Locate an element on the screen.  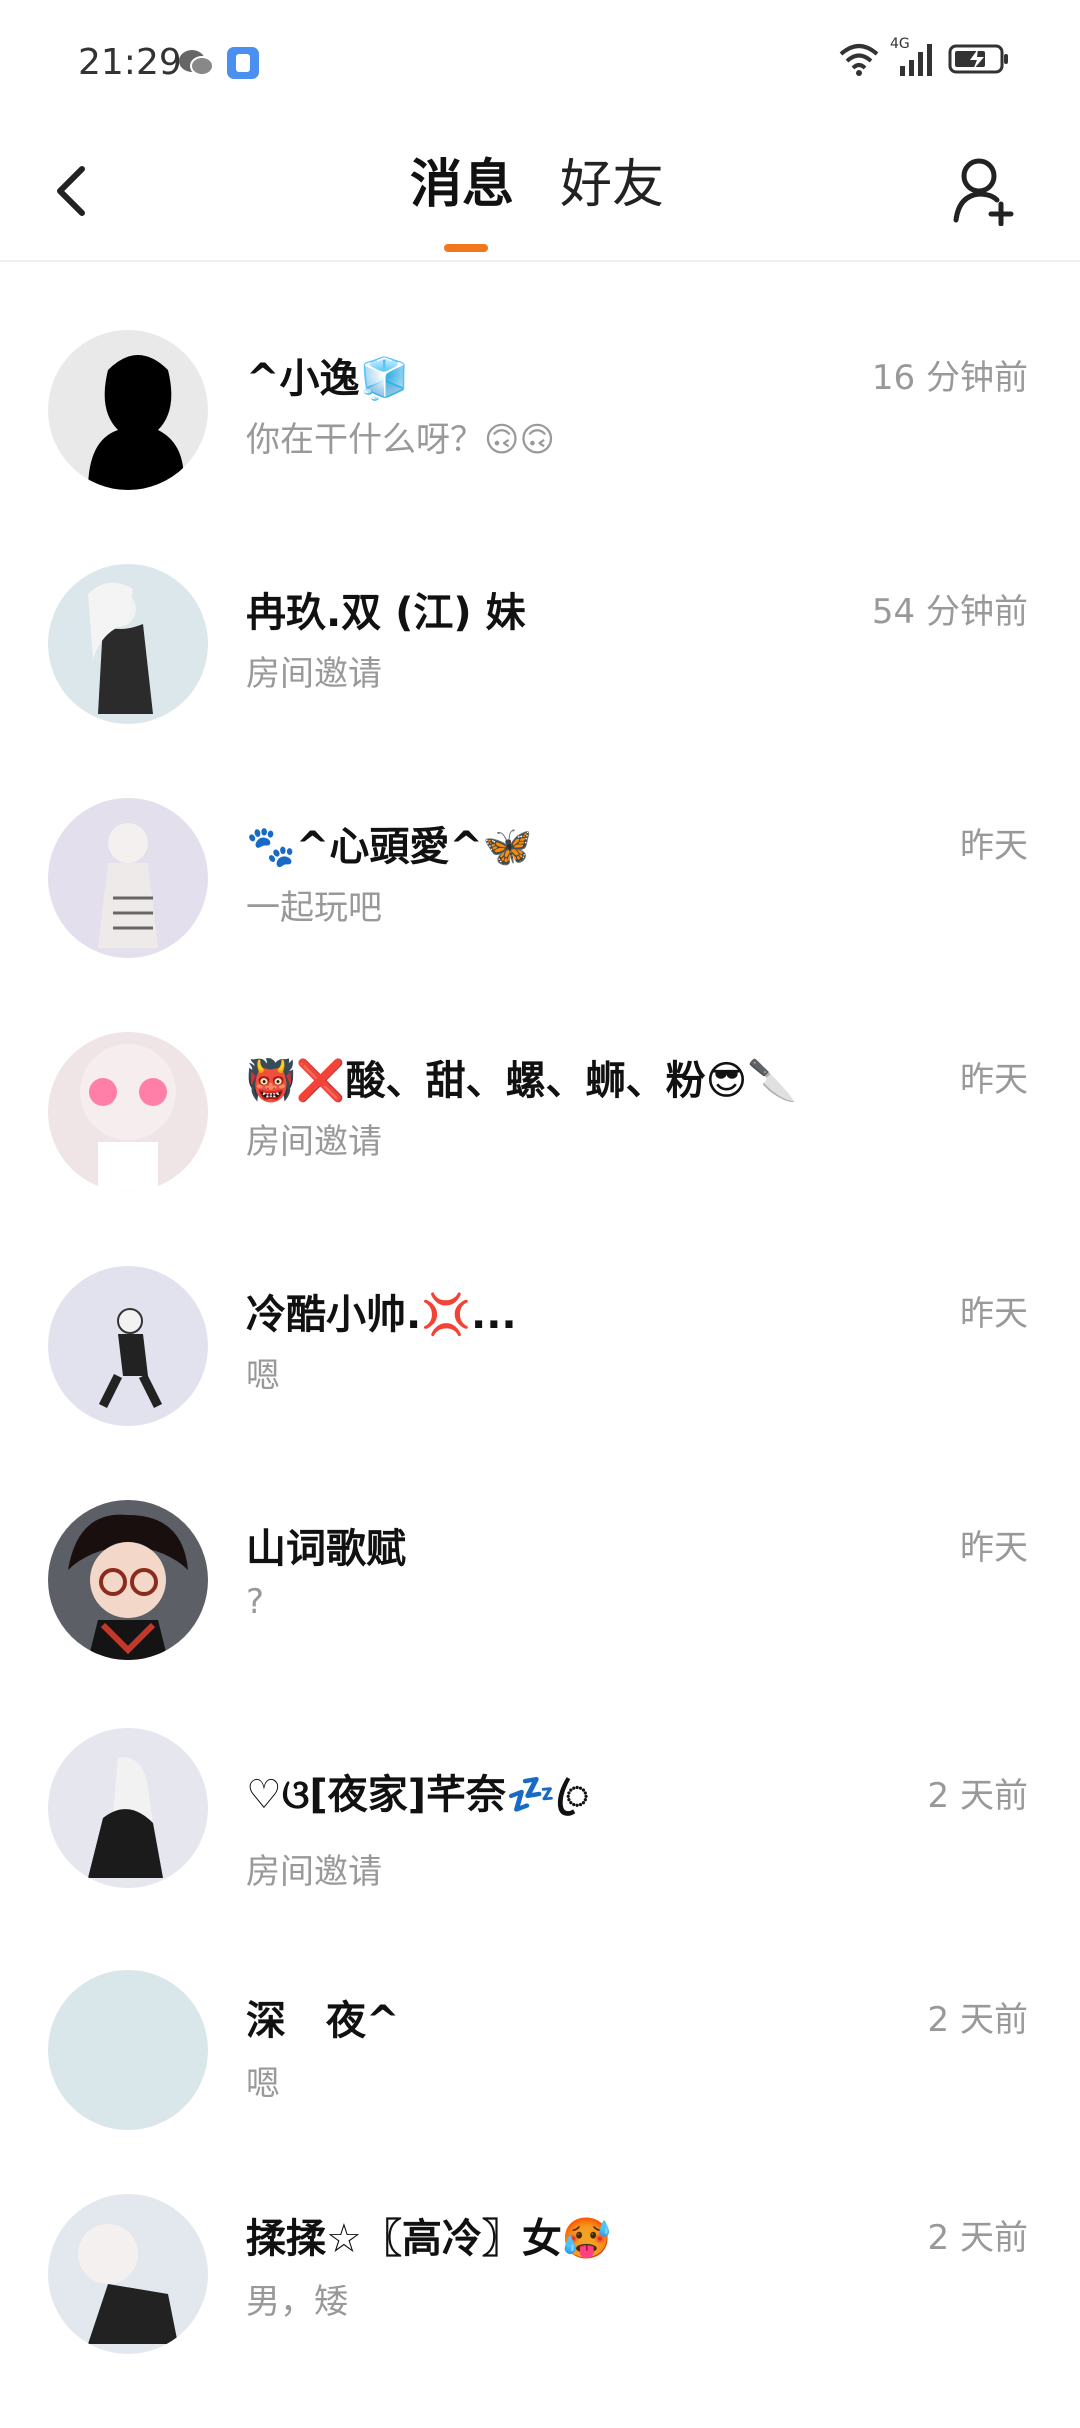
add-friend-button is located at coordinates (986, 190).